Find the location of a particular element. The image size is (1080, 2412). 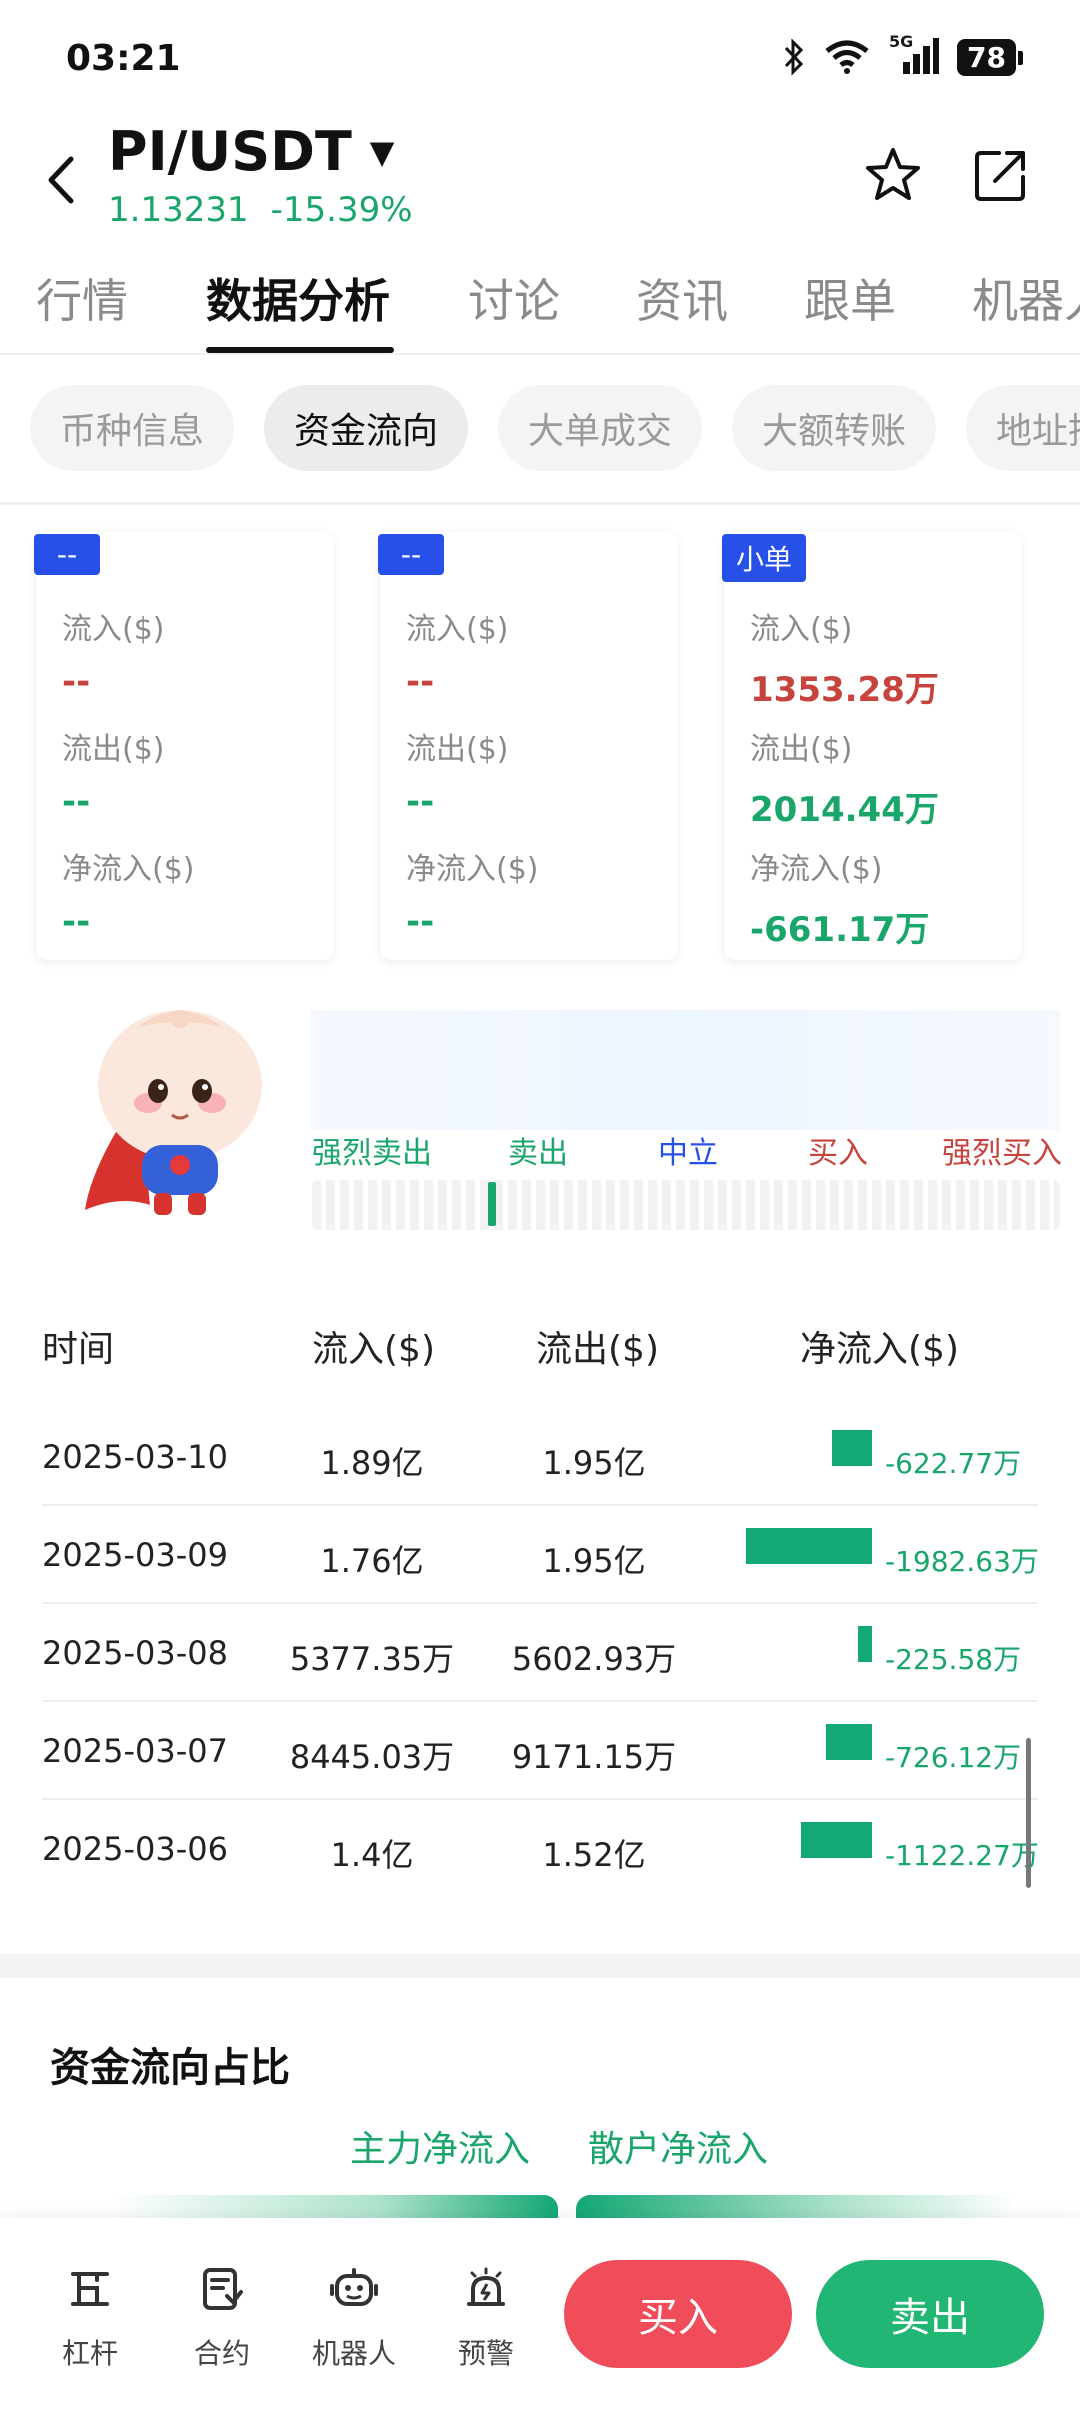

pair-name: PI/USDT is located at coordinates (230, 151).